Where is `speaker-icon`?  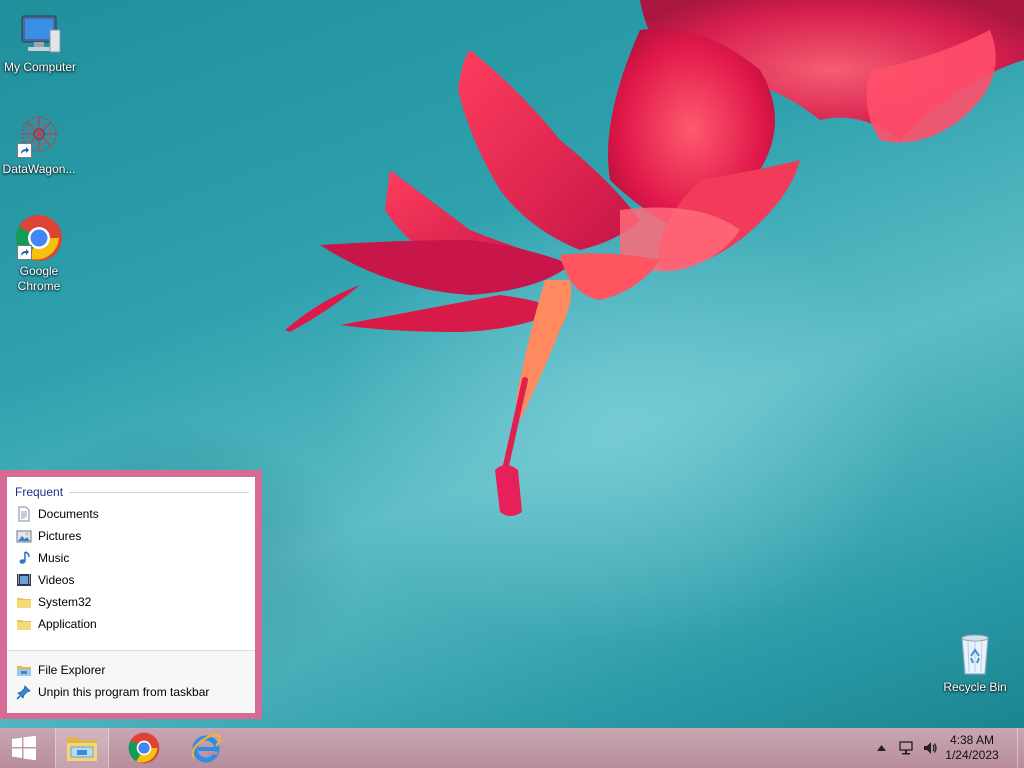
speaker-icon is located at coordinates (930, 748).